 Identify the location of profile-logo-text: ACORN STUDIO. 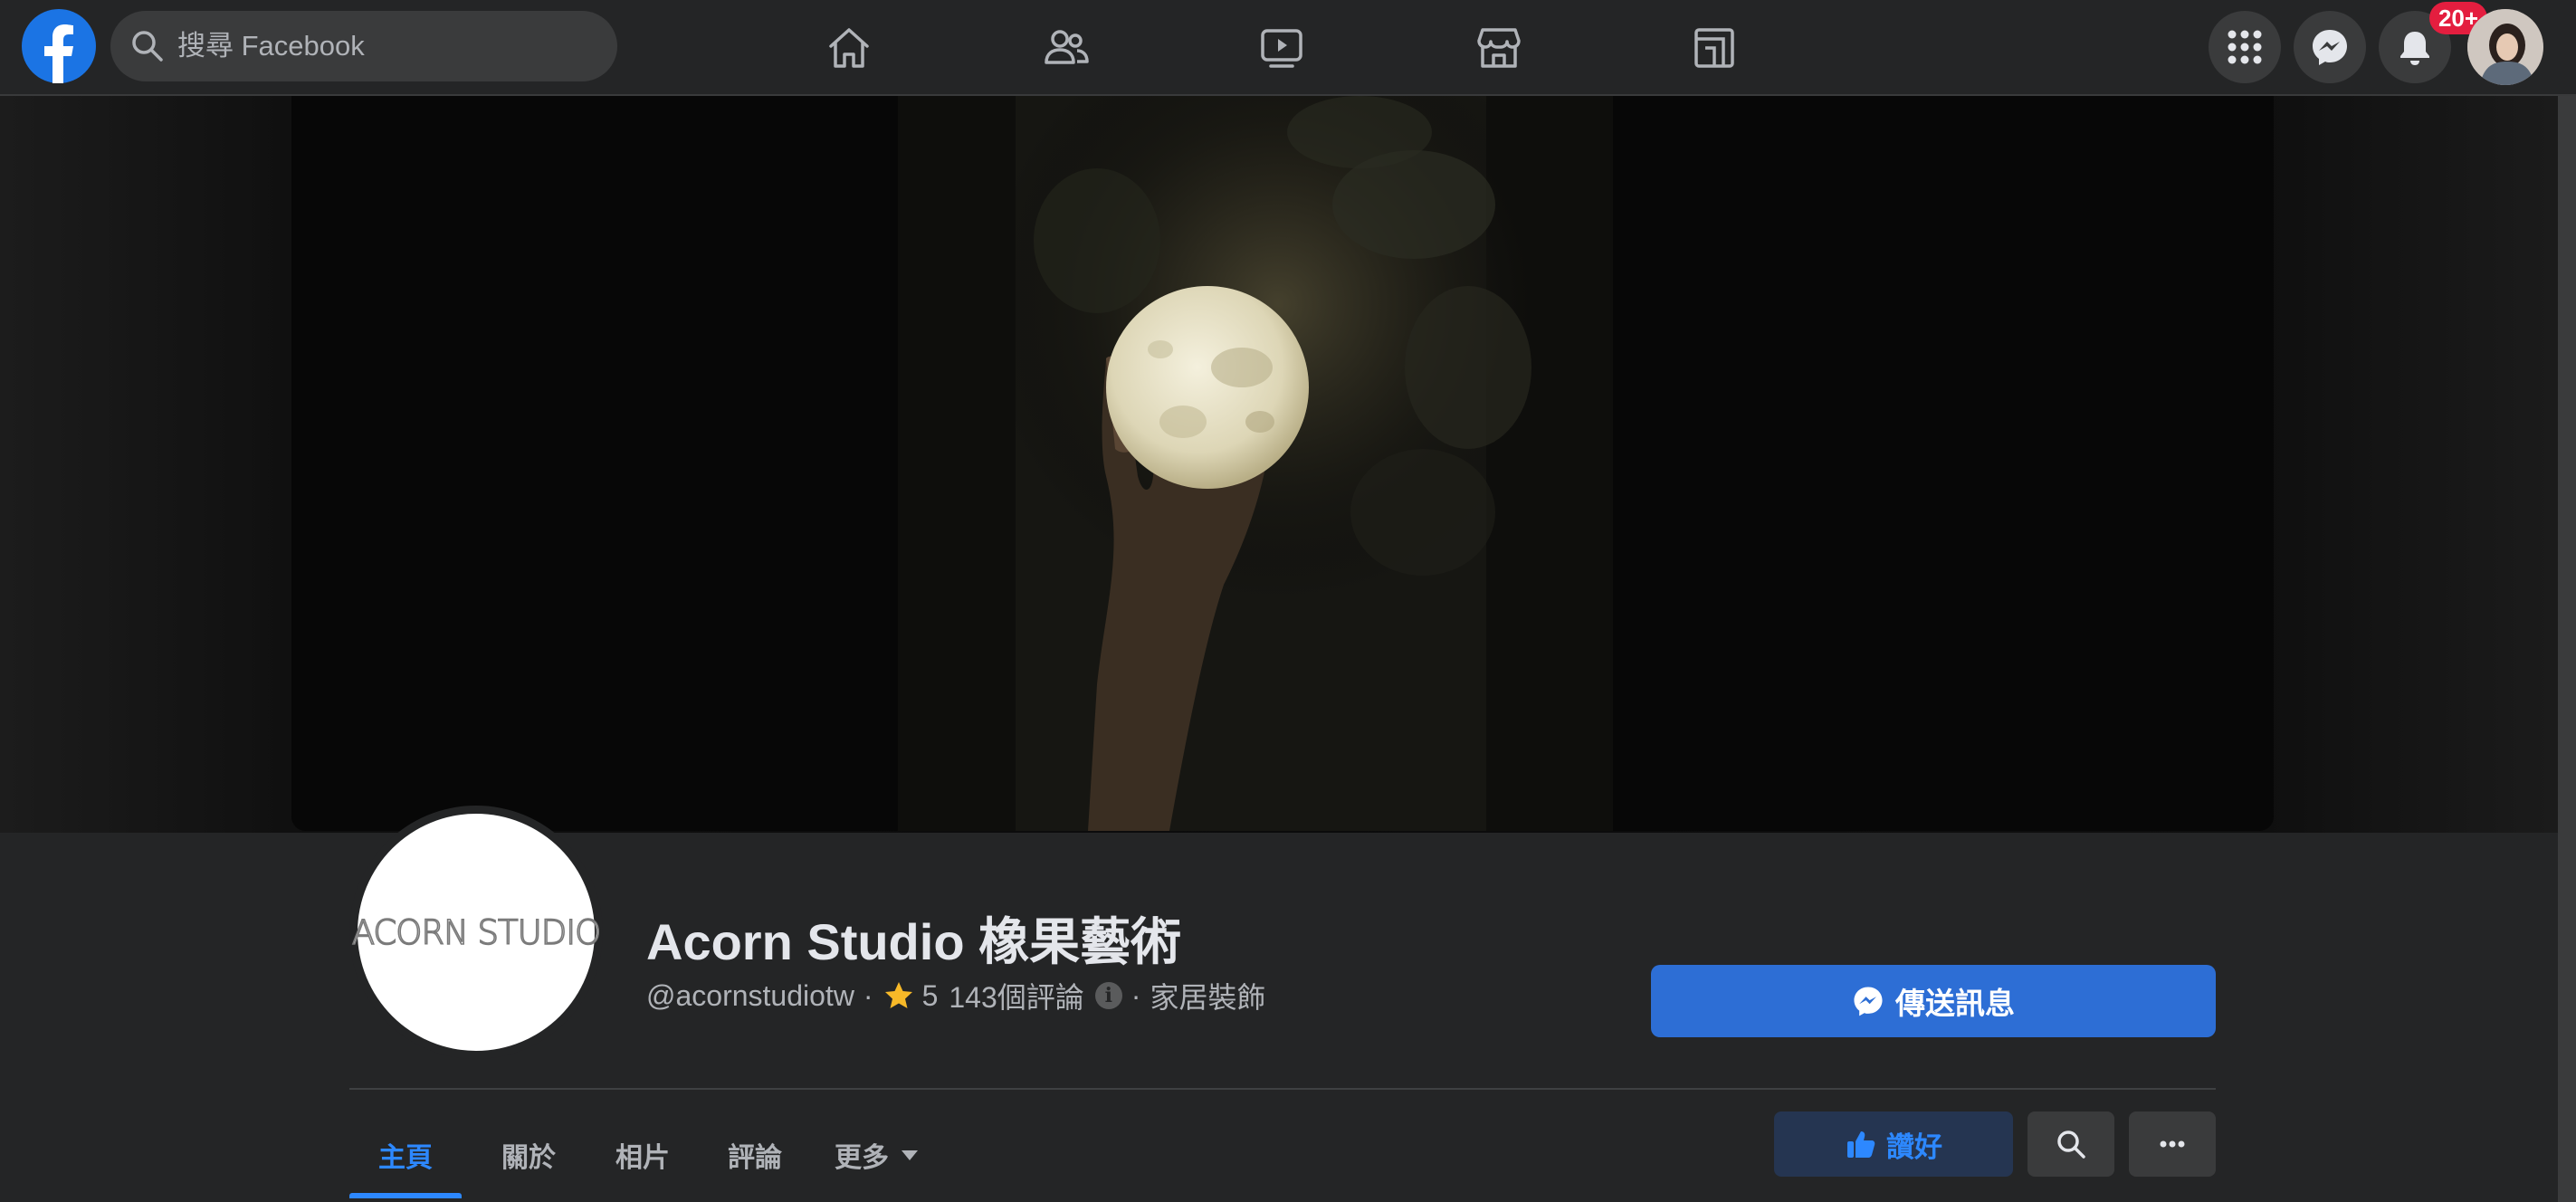
(477, 932).